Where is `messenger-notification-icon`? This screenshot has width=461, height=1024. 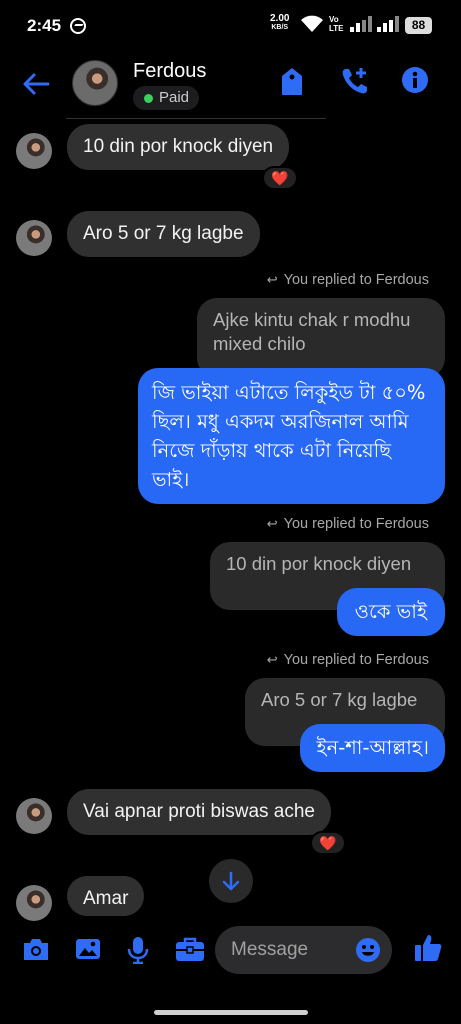 messenger-notification-icon is located at coordinates (78, 26).